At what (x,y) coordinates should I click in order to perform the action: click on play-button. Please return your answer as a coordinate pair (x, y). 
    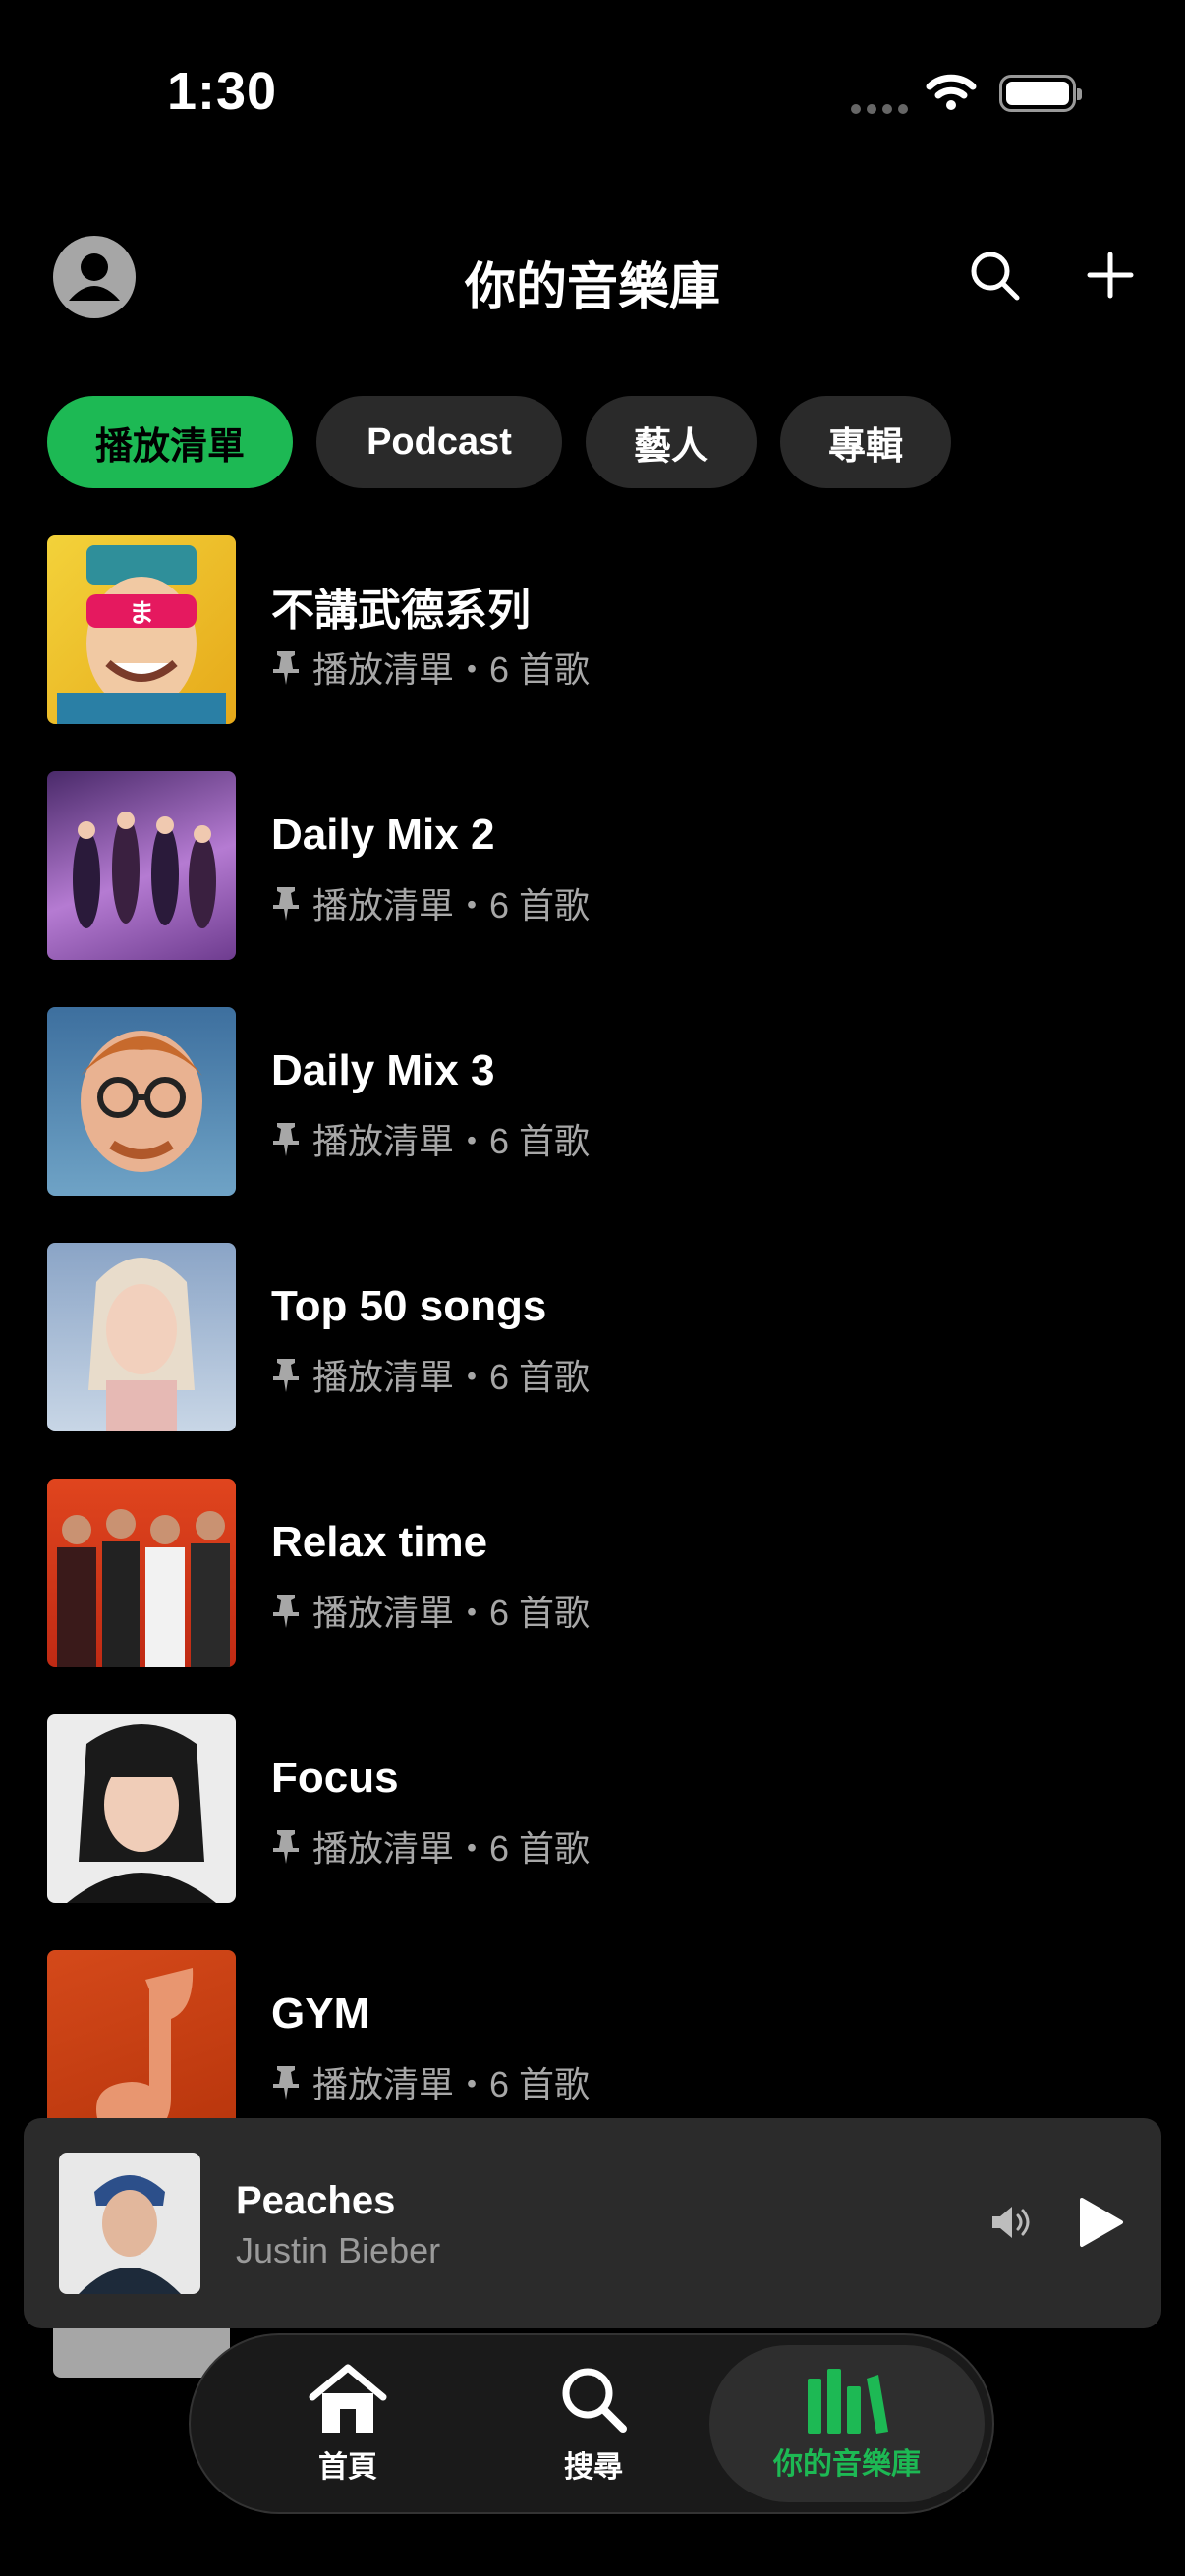
    Looking at the image, I should click on (1100, 2222).